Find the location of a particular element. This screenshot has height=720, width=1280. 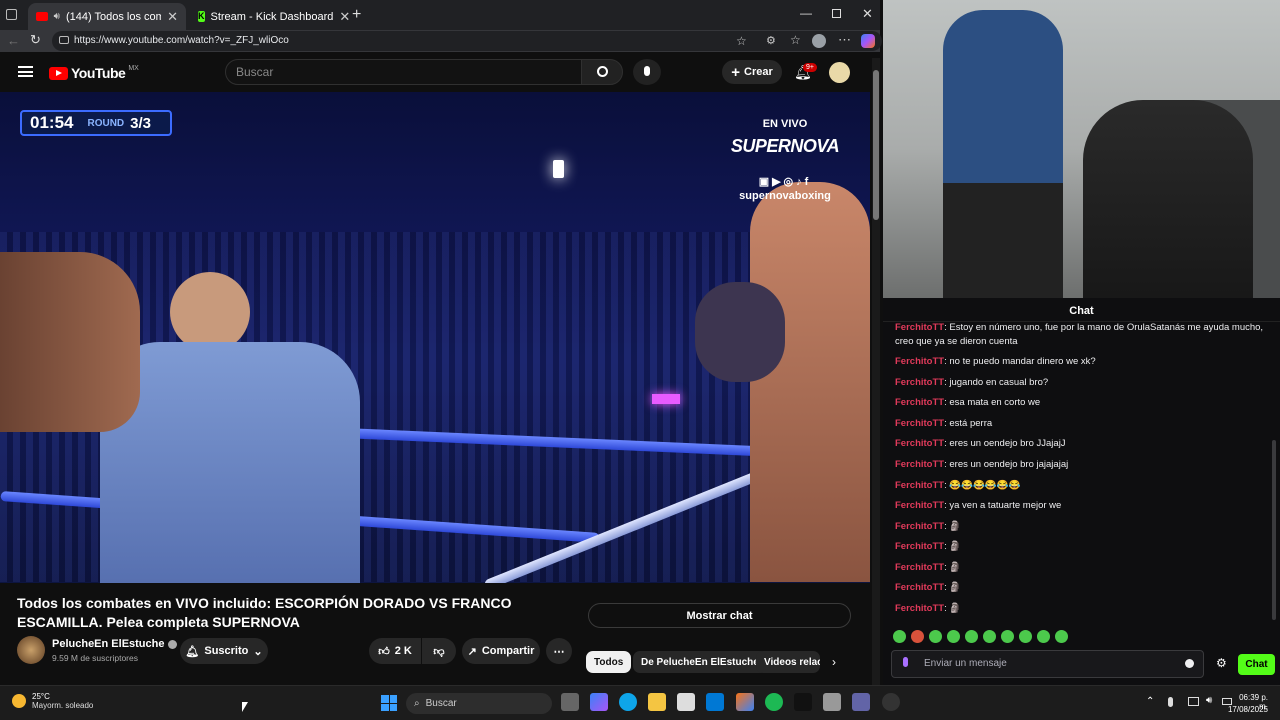

tray-chevron-icon: ⌃ is located at coordinates (1150, 701).